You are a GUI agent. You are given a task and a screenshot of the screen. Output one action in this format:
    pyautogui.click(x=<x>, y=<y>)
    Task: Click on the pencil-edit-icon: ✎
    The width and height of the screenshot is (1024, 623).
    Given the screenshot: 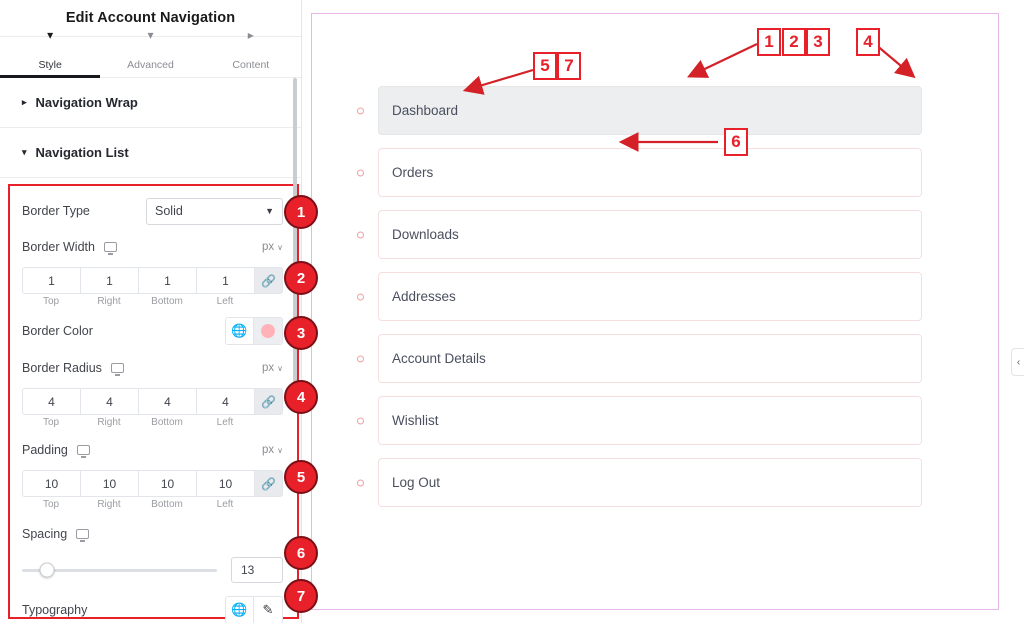 What is the action you would take?
    pyautogui.click(x=268, y=610)
    